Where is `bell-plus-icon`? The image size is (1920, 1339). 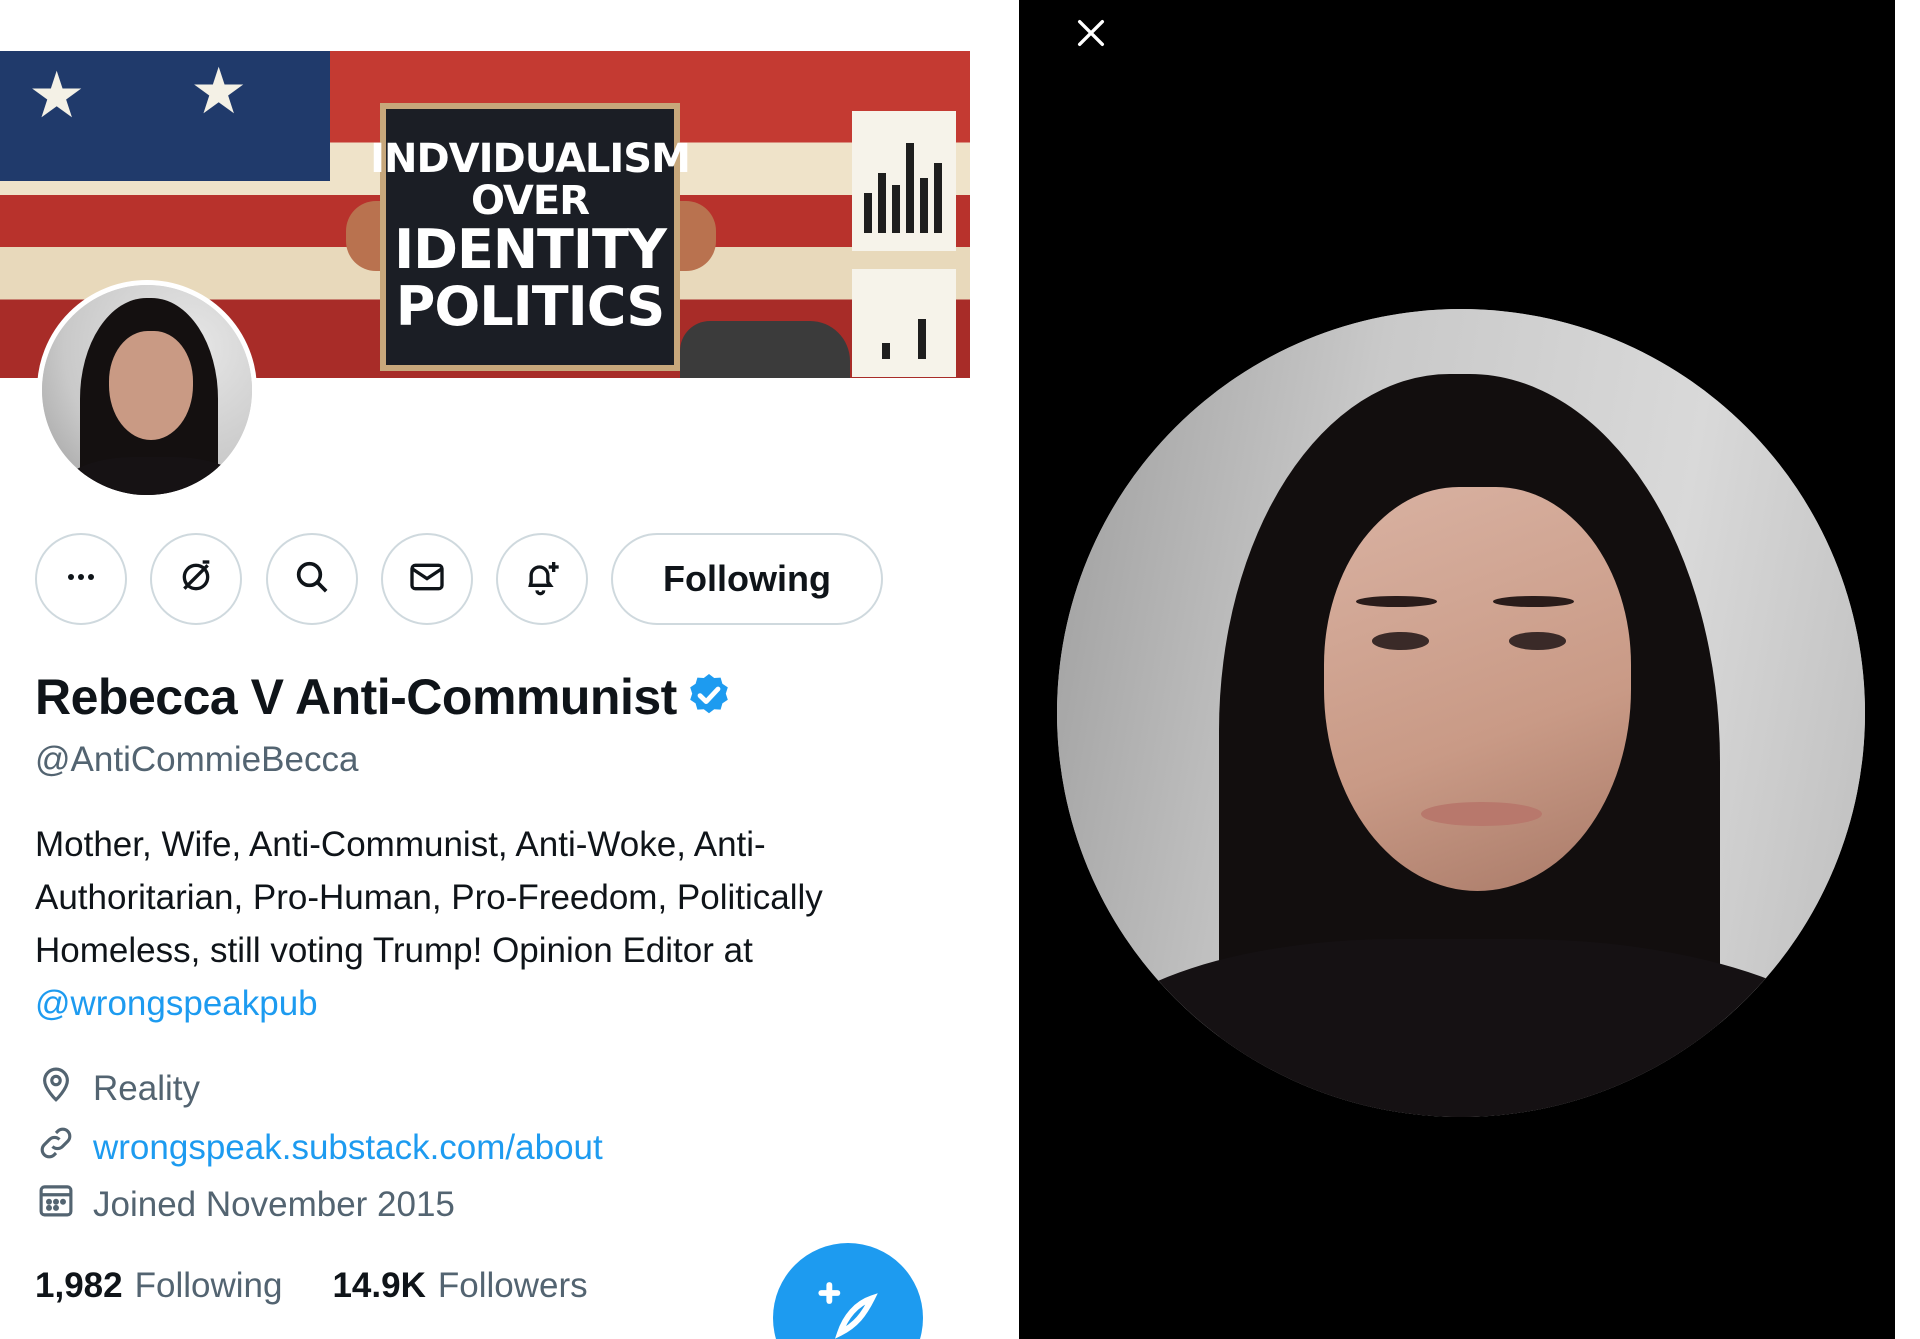
bell-plus-icon is located at coordinates (542, 579).